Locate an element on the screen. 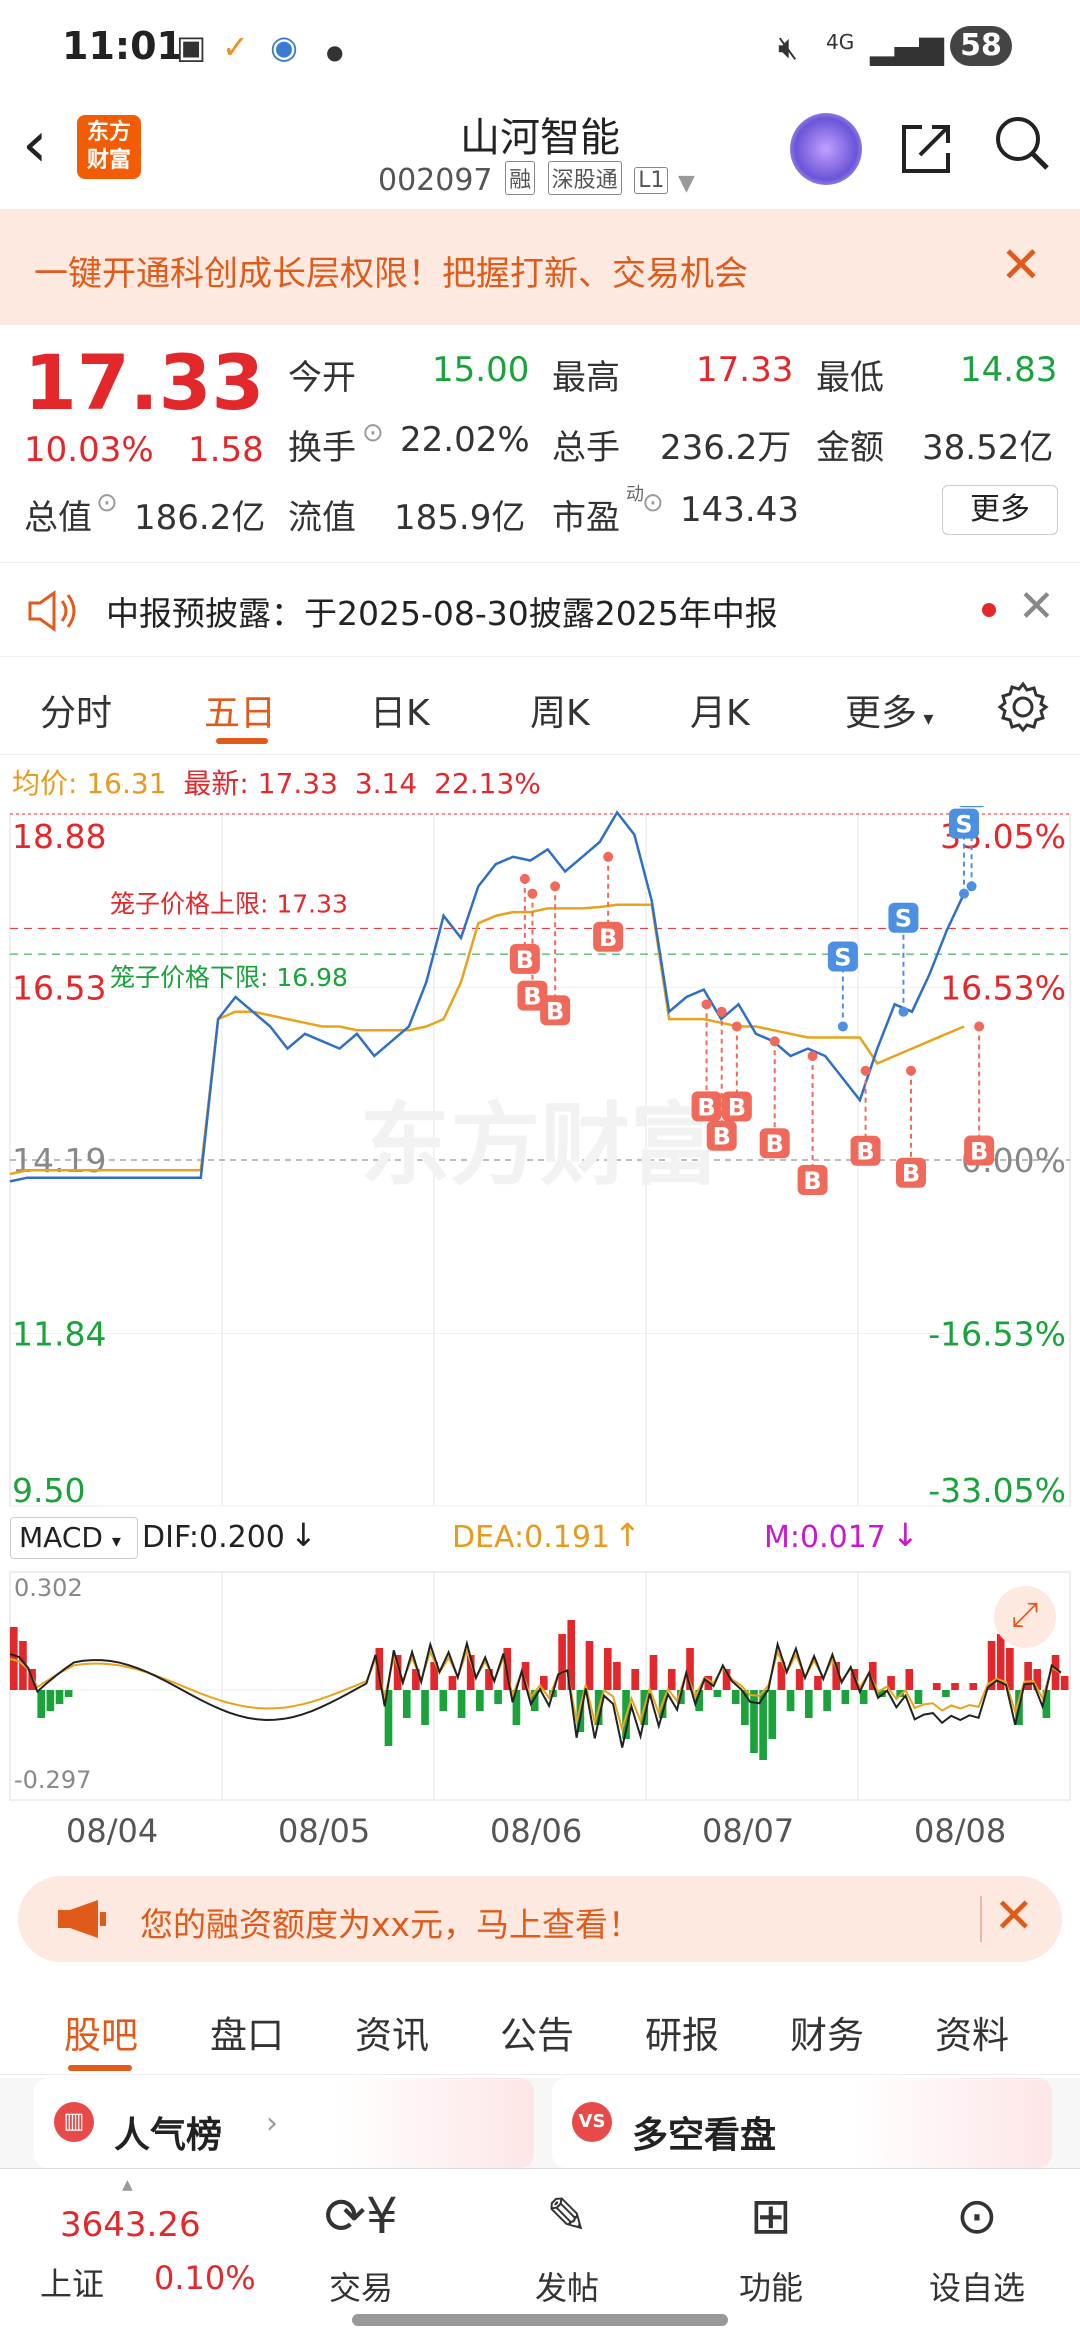 The height and width of the screenshot is (2340, 1080). nav-post: ✎ 发帖 is located at coordinates (567, 2245).